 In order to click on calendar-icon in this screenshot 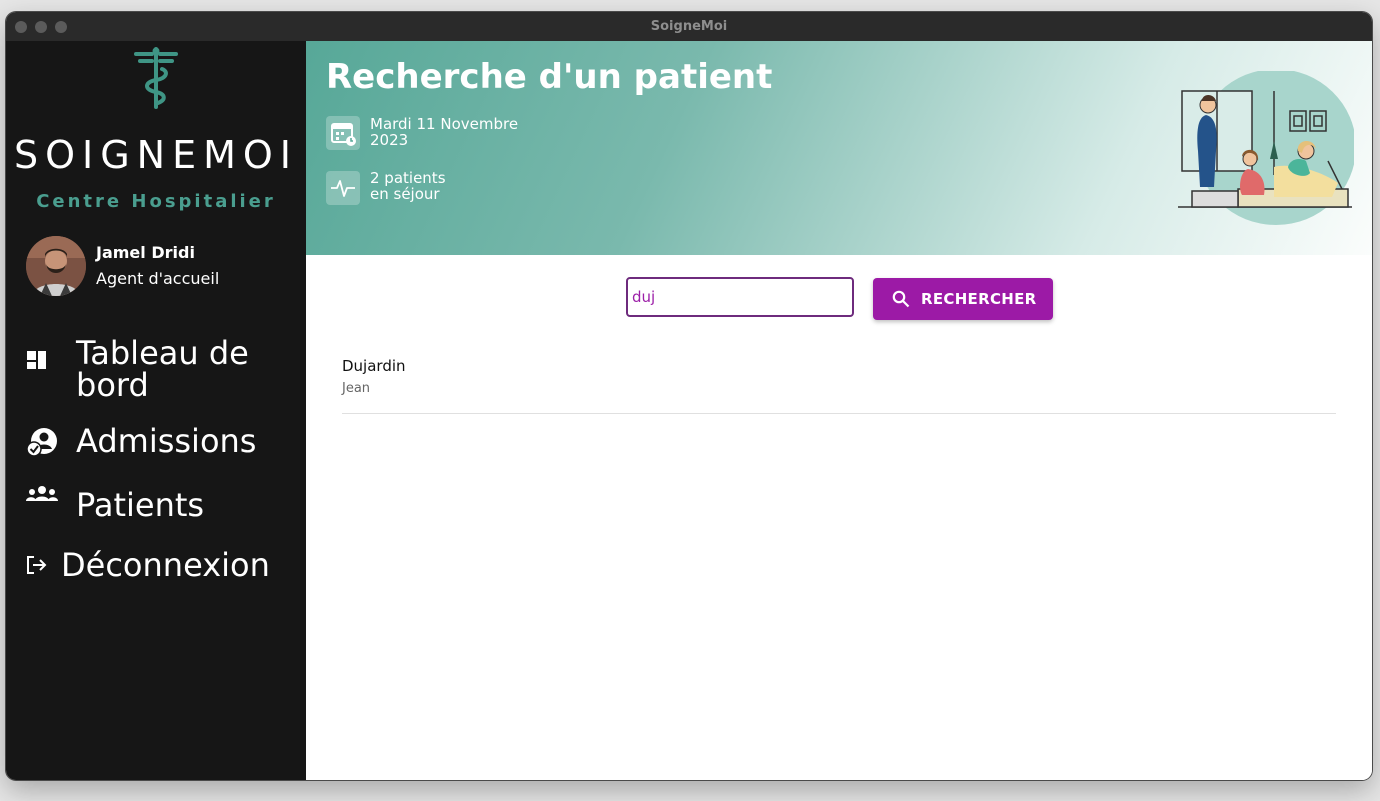, I will do `click(343, 133)`.